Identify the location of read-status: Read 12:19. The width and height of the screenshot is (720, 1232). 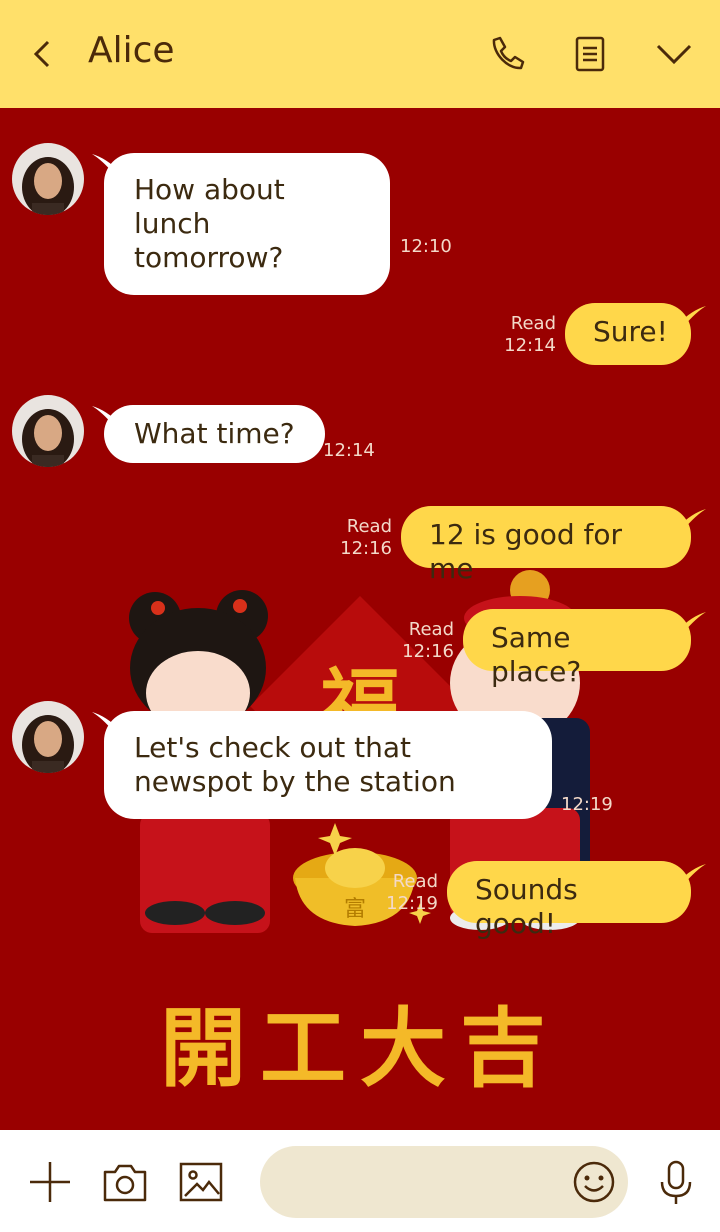
(412, 892).